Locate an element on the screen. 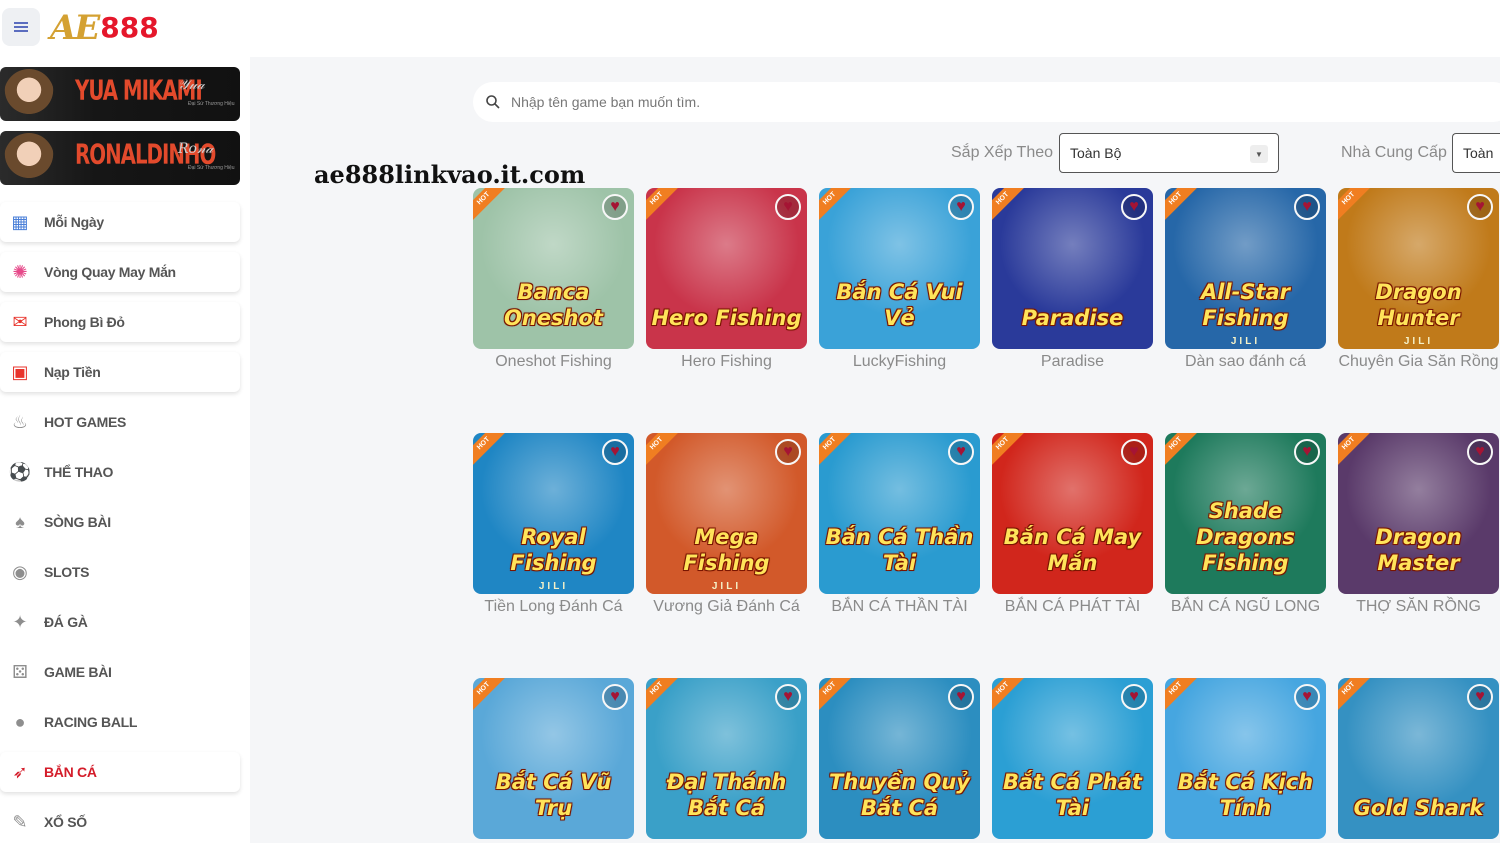  sidebar-item-label: THỂ THAO is located at coordinates (79, 472).